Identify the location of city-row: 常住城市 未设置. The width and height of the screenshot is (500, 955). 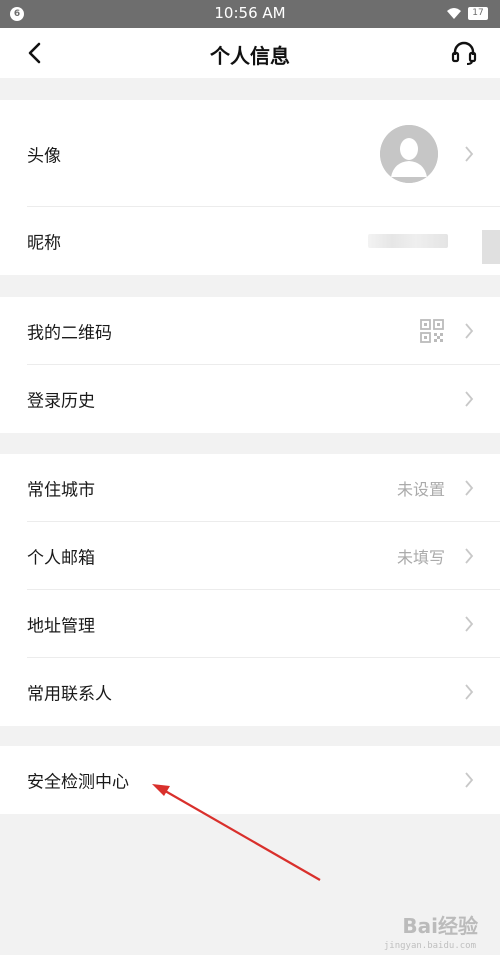
(250, 488).